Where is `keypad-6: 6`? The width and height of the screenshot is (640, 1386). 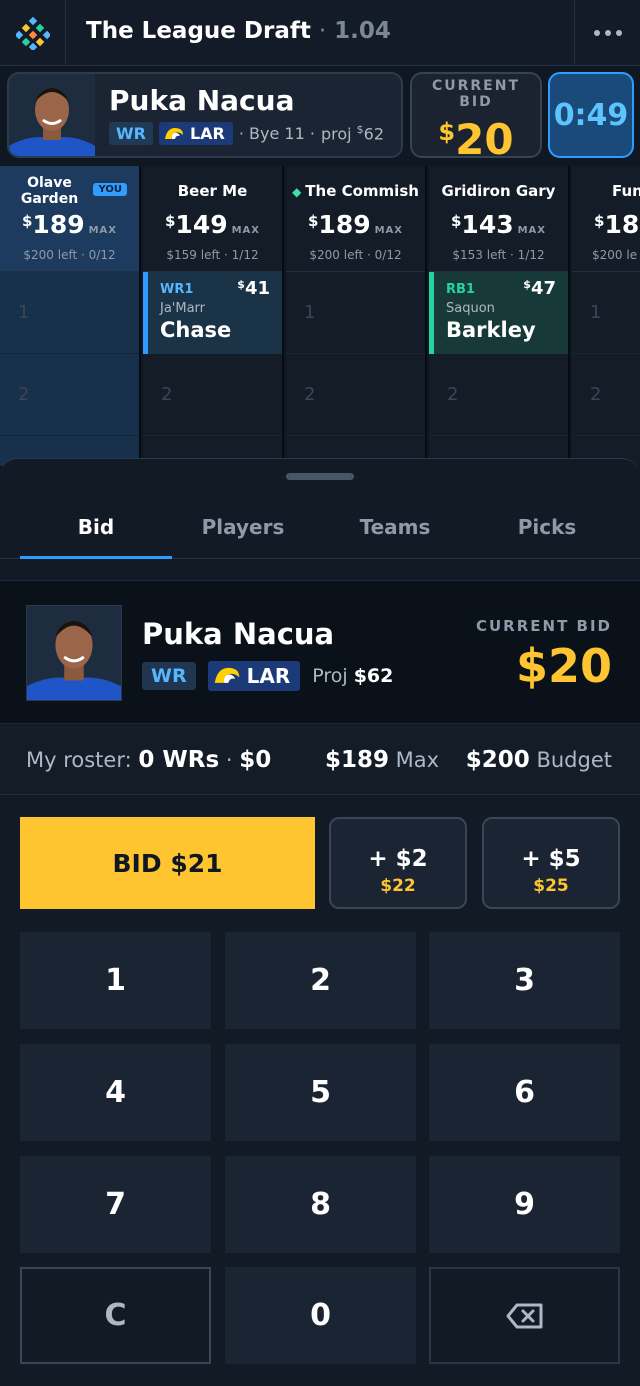
keypad-6: 6 is located at coordinates (524, 1092).